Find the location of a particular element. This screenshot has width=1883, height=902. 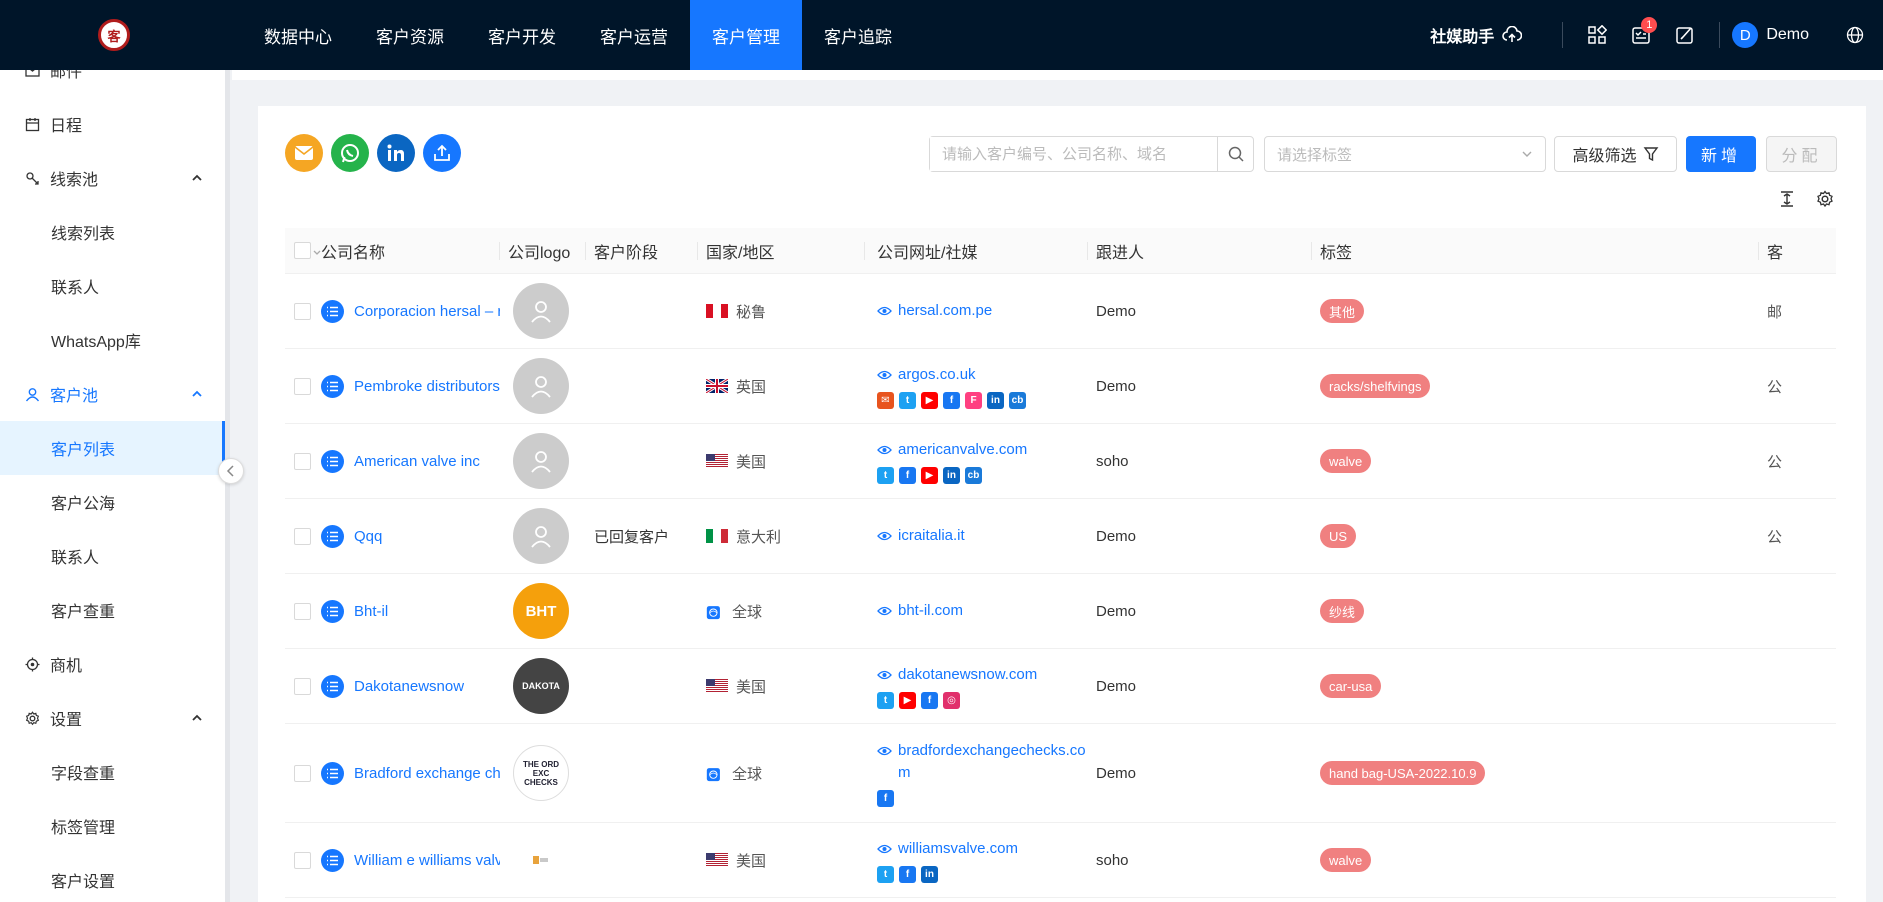

customer-tag: 其他 is located at coordinates (1342, 311).